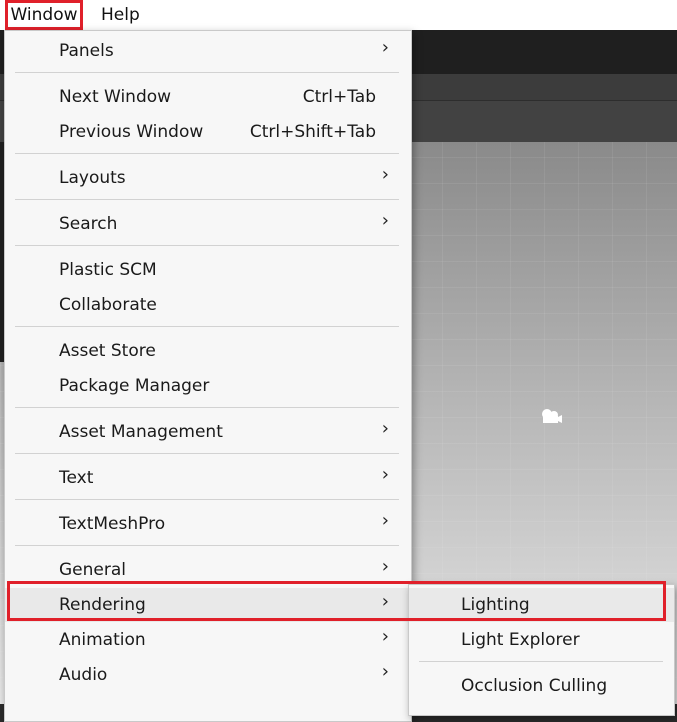 This screenshot has height=722, width=677. I want to click on menu-item-label: Asset Store, so click(107, 351).